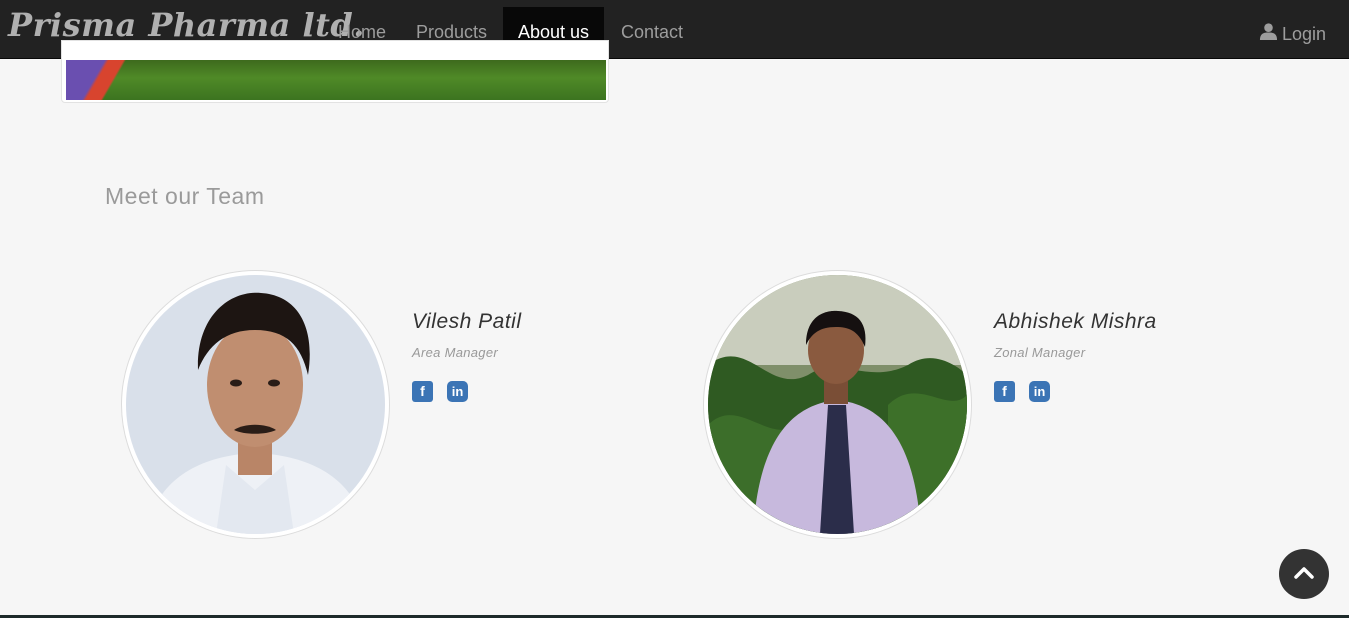  I want to click on user-icon, so click(1268, 34).